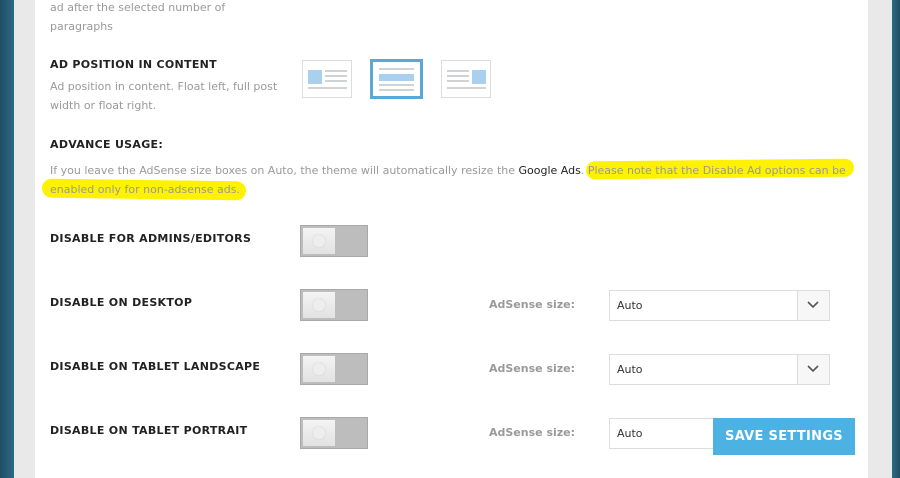  I want to click on top-note-line1: ad after the selected number of, so click(138, 7).